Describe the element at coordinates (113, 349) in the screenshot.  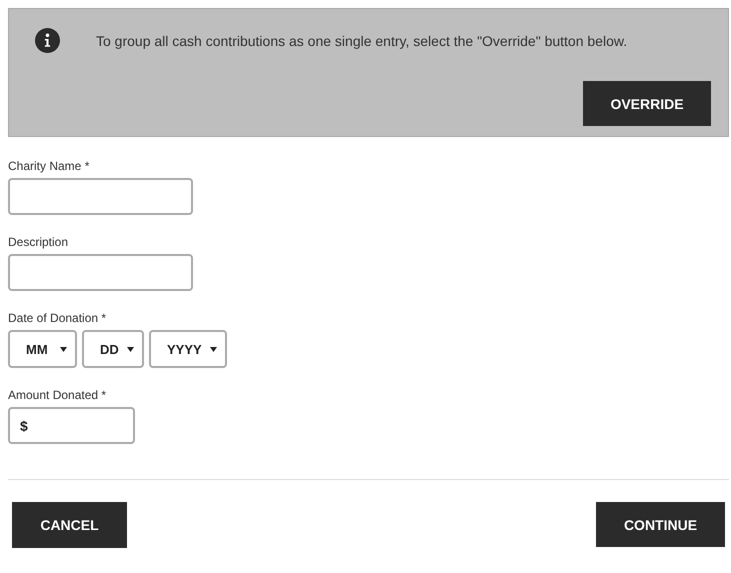
I see `date-dropdown: DD` at that location.